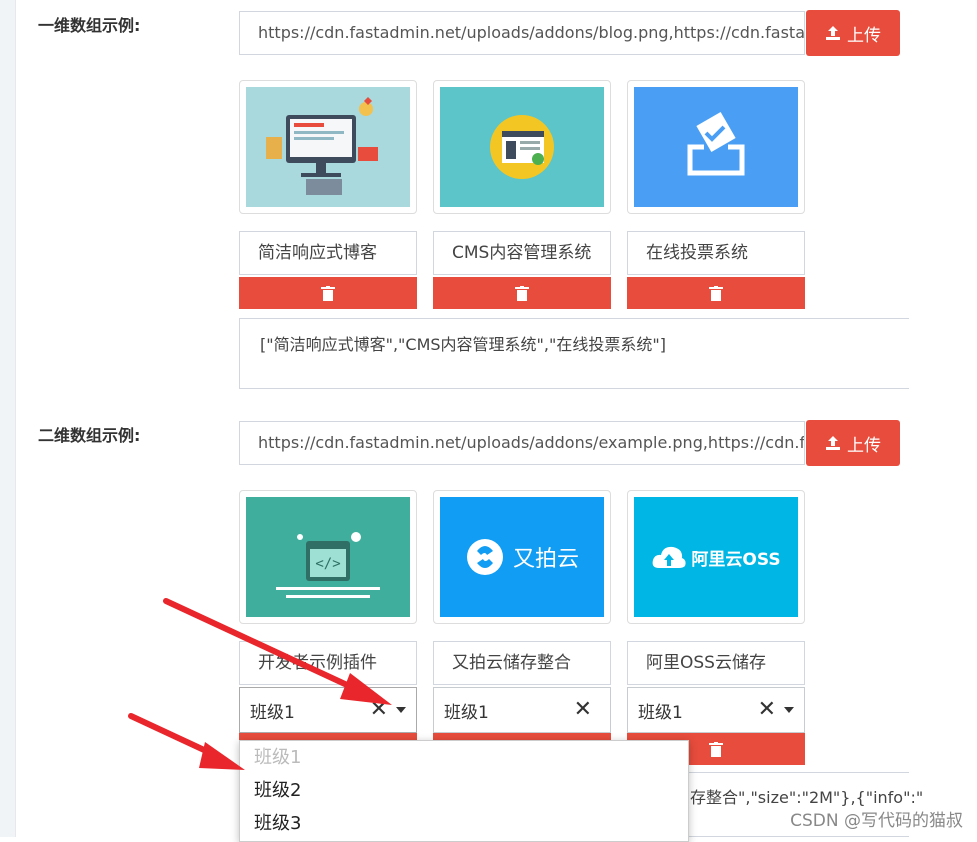 The height and width of the screenshot is (842, 977). I want to click on thumb-oss: 阿里云OSS, so click(716, 557).